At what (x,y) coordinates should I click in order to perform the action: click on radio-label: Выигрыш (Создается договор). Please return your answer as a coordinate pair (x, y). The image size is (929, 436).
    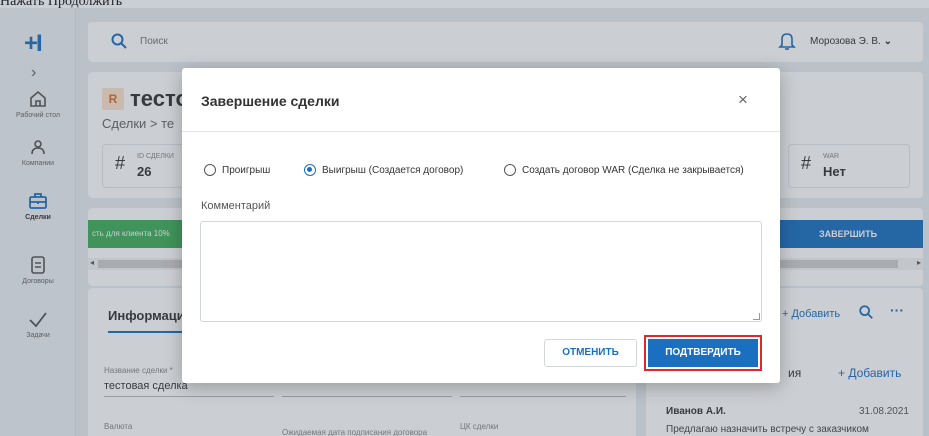
    Looking at the image, I should click on (393, 170).